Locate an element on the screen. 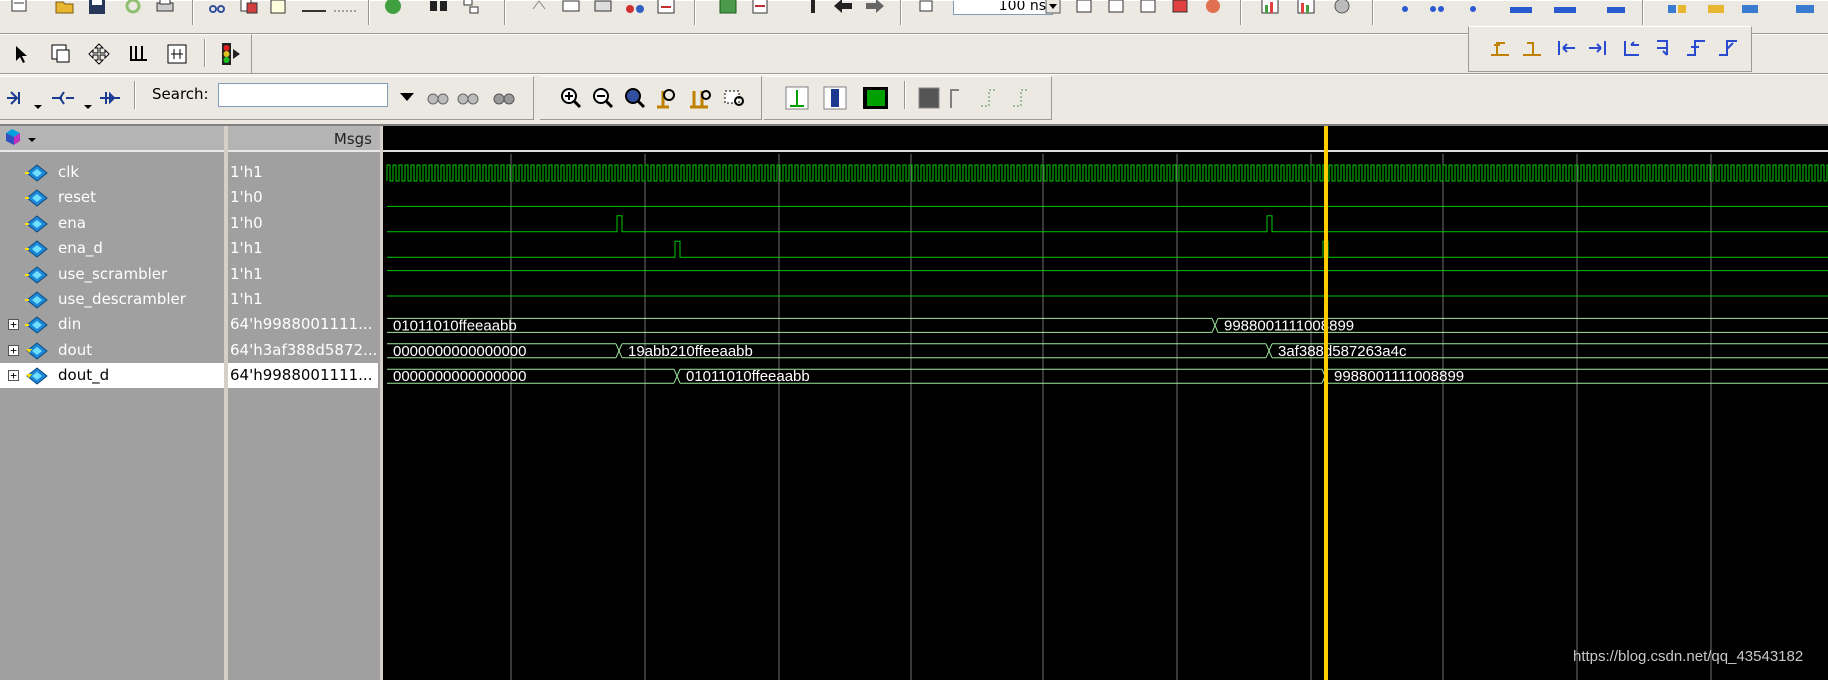 The width and height of the screenshot is (1828, 680). zoom-mode-icon is located at coordinates (61, 54).